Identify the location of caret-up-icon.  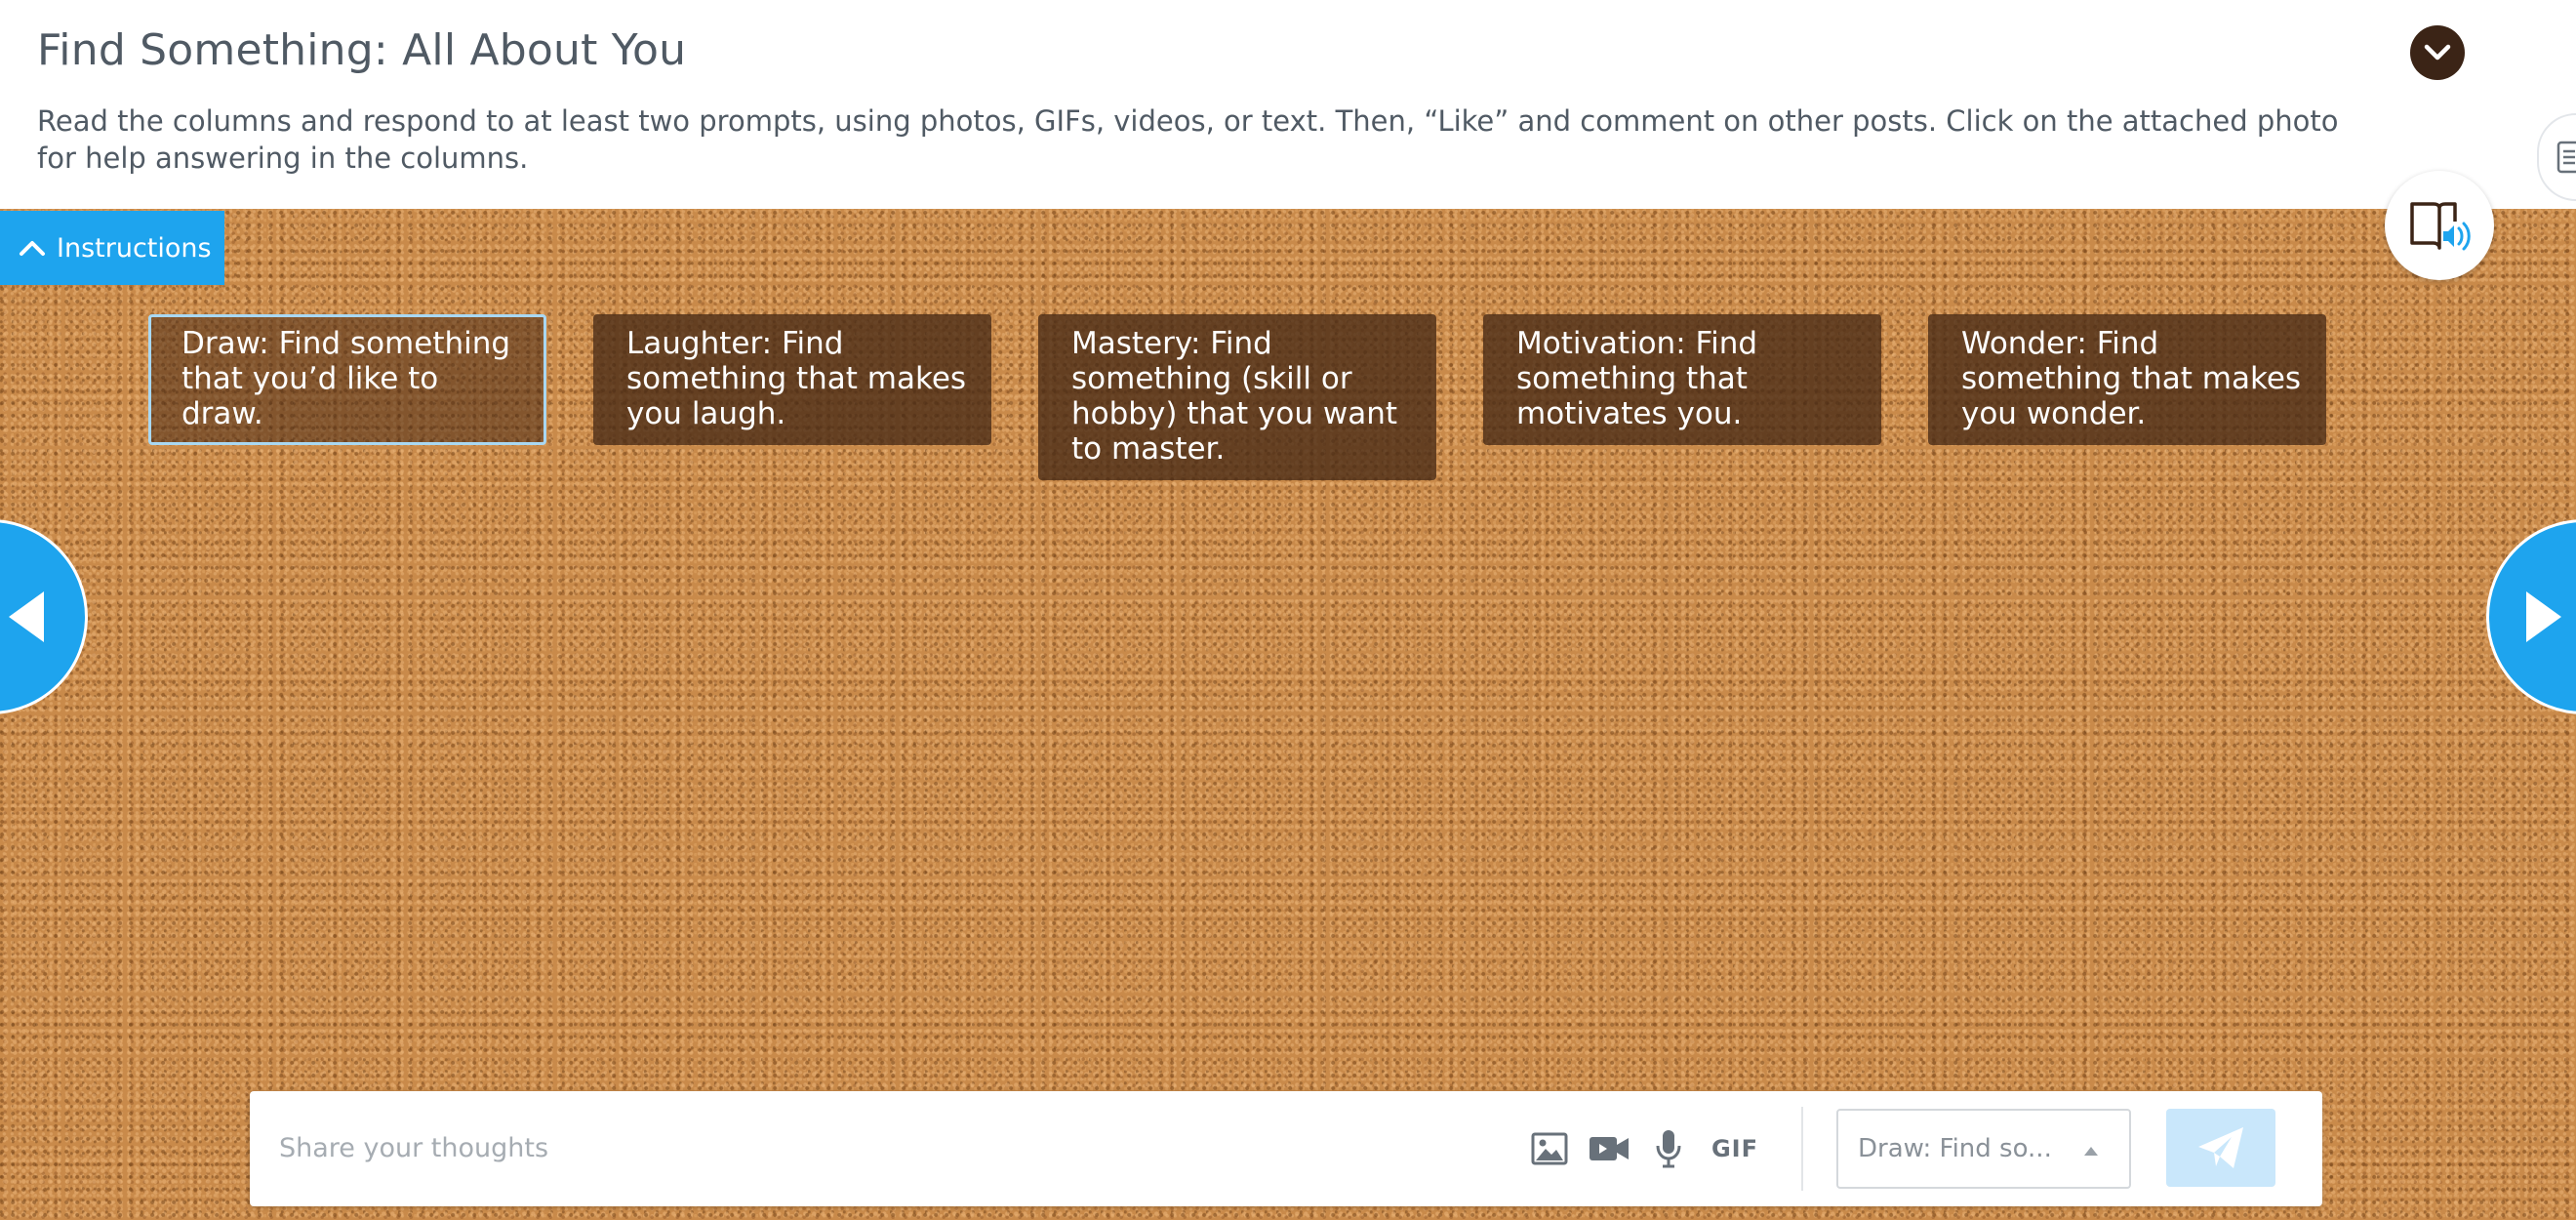
(2091, 1151).